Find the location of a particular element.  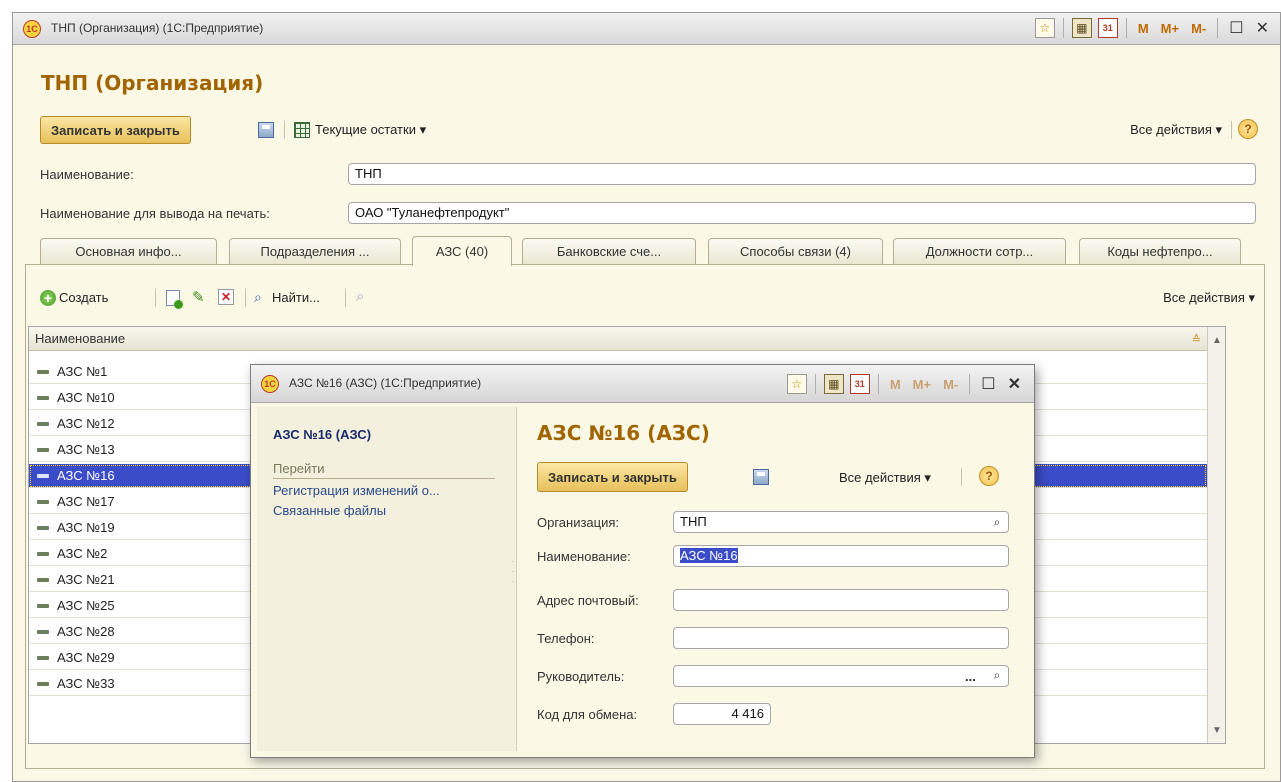

phone-field is located at coordinates (841, 638).